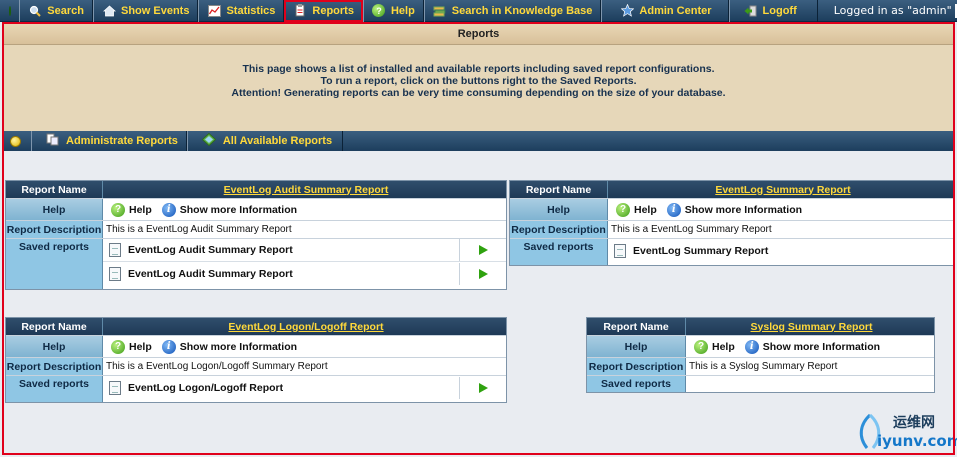  Describe the element at coordinates (914, 422) in the screenshot. I see `watermark-line1: 运维网` at that location.